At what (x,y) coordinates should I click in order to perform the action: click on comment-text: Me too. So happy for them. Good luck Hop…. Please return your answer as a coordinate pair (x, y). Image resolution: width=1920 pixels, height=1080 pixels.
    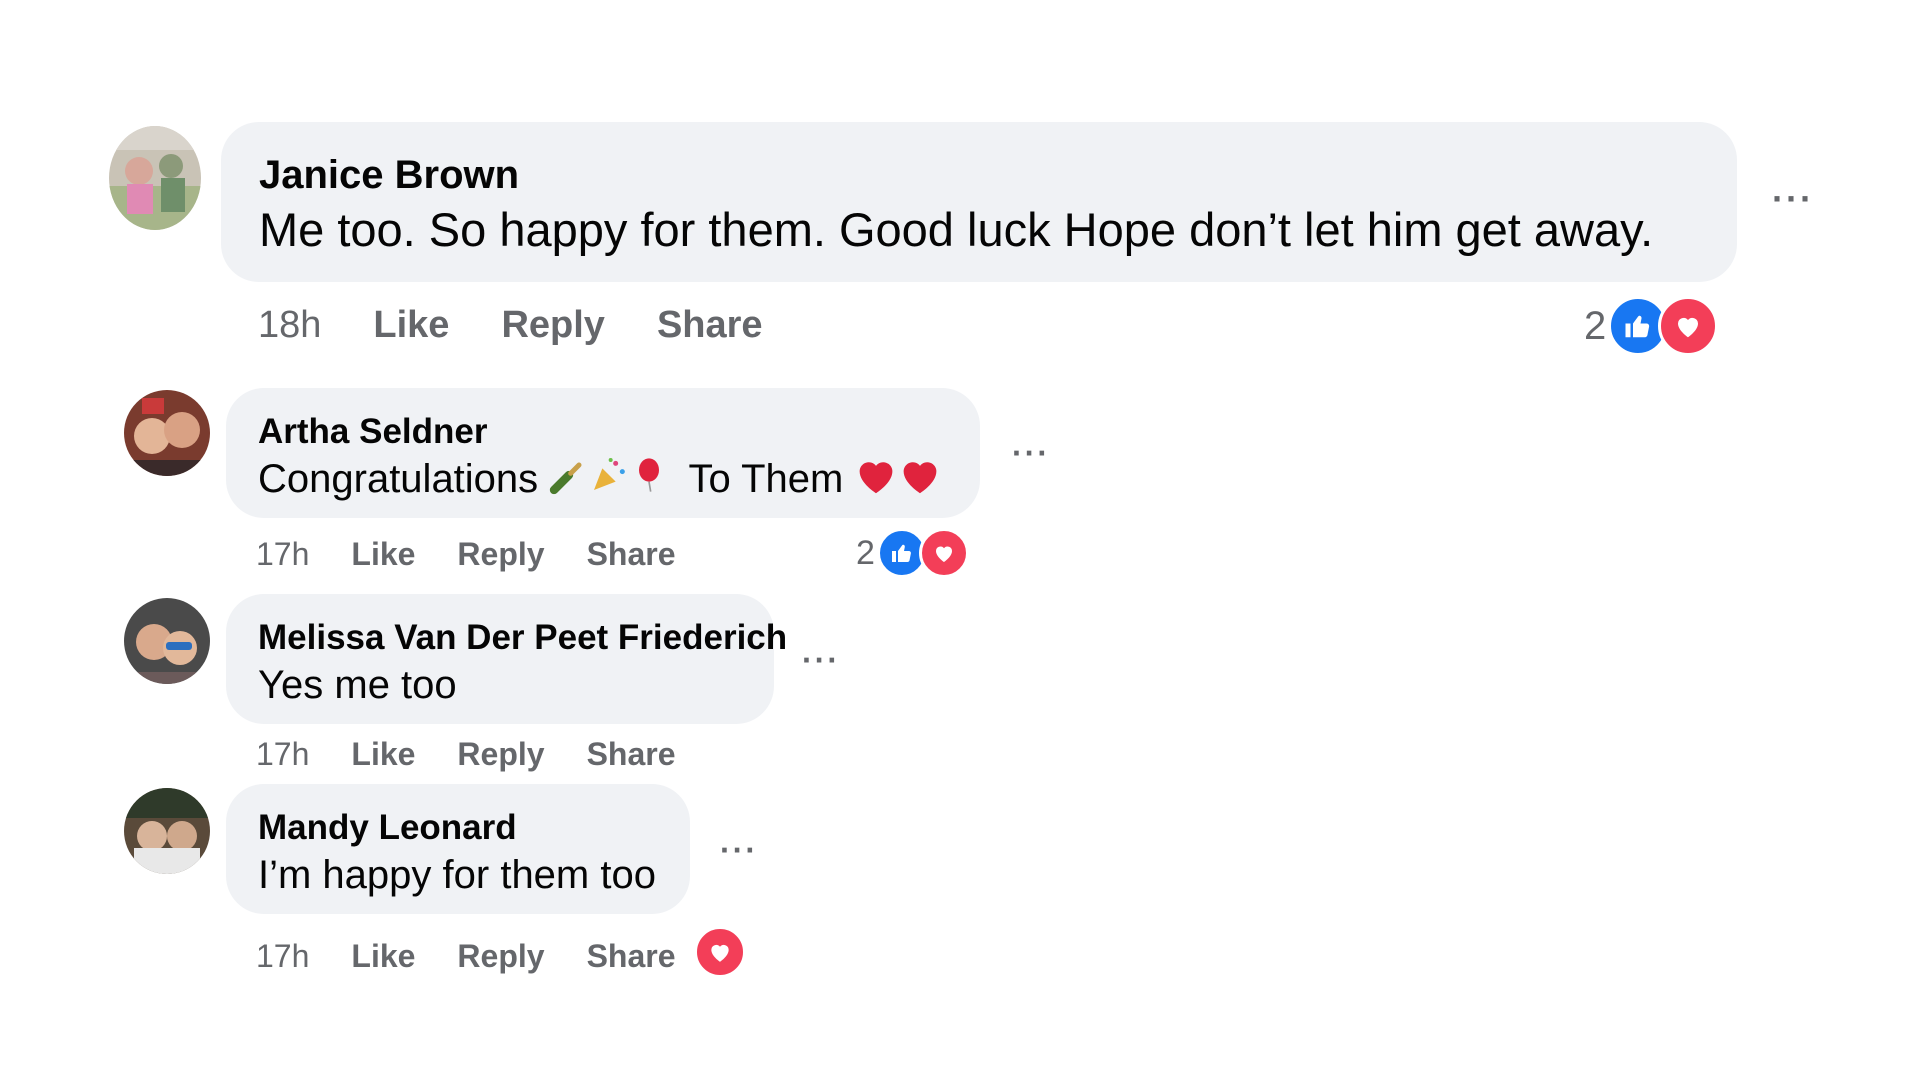
    Looking at the image, I should click on (956, 229).